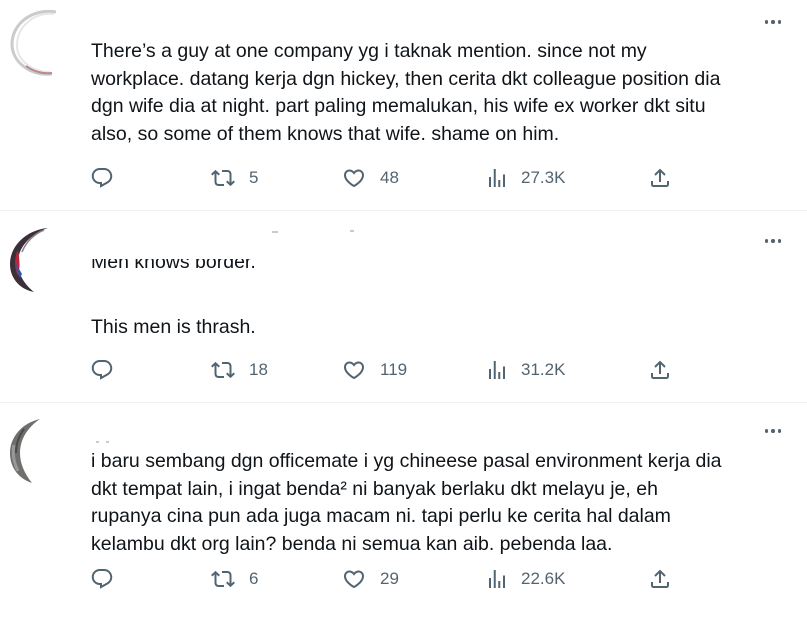  Describe the element at coordinates (239, 370) in the screenshot. I see `retweet-button: 18` at that location.